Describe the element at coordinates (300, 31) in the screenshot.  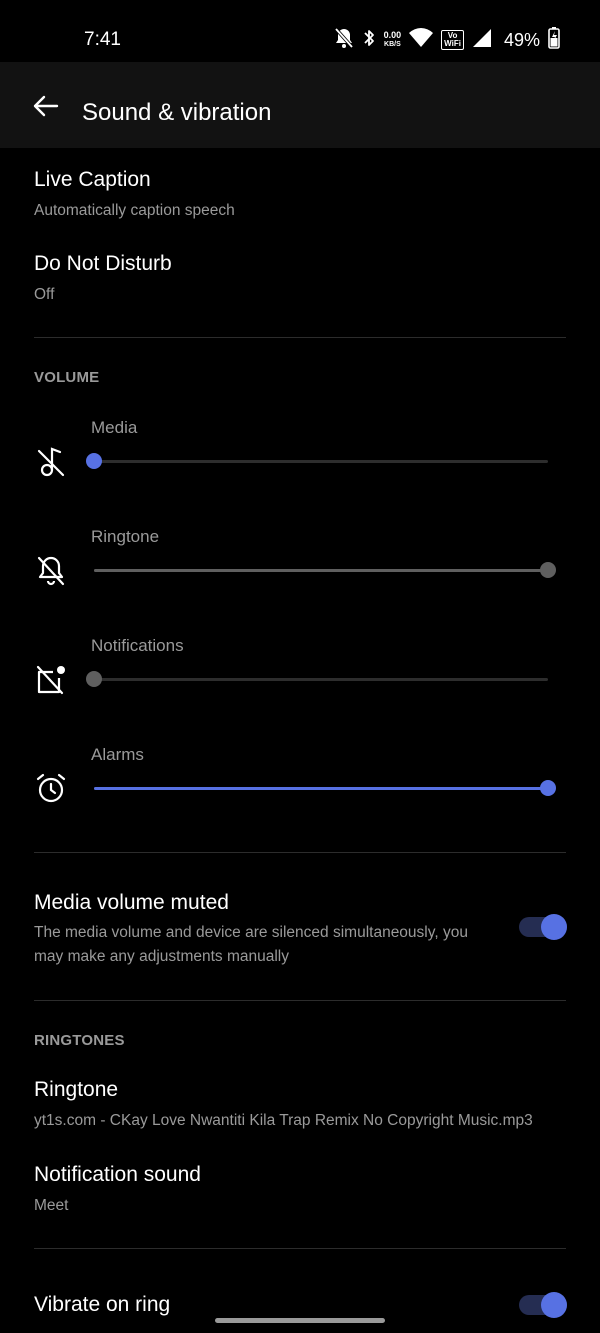
I see `status-bar: 7:41 0.00 KB/S Vo WiFi 49%` at that location.